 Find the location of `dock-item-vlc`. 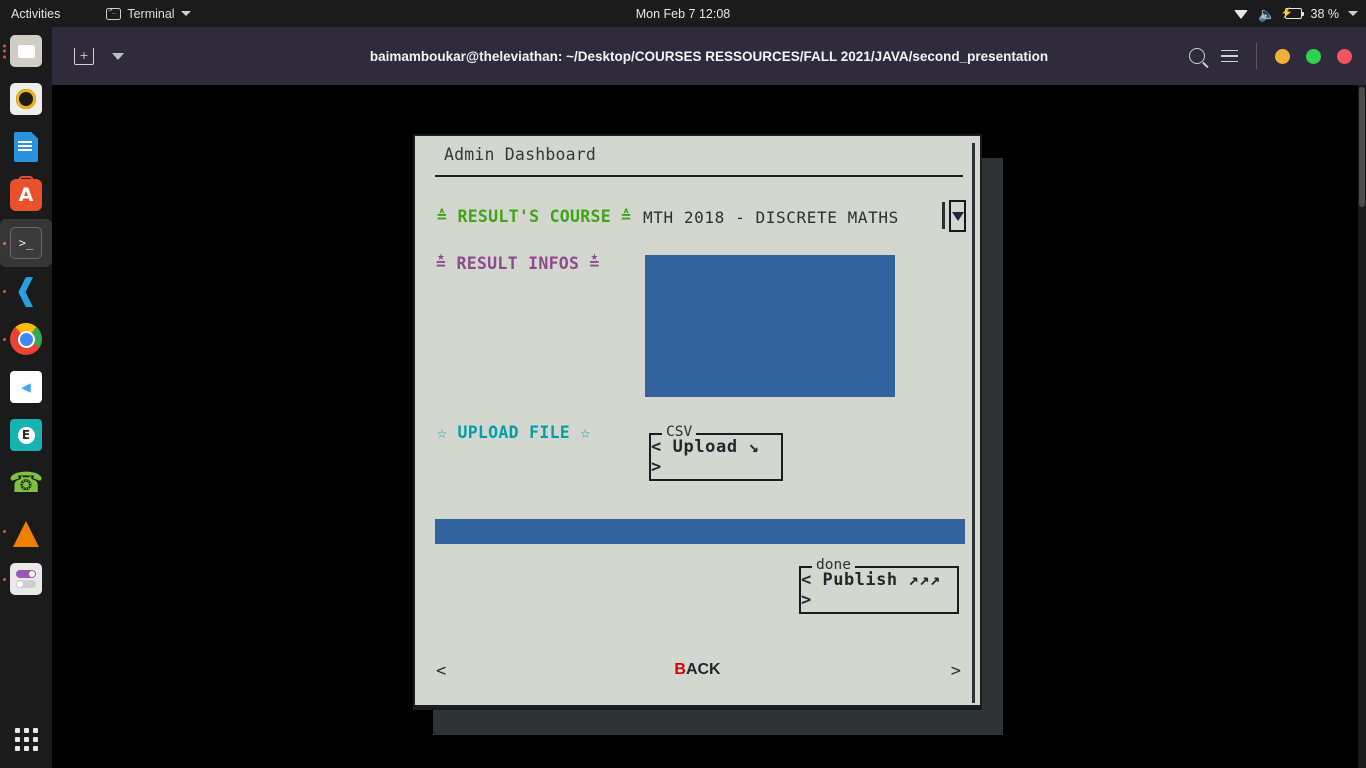

dock-item-vlc is located at coordinates (26, 531).